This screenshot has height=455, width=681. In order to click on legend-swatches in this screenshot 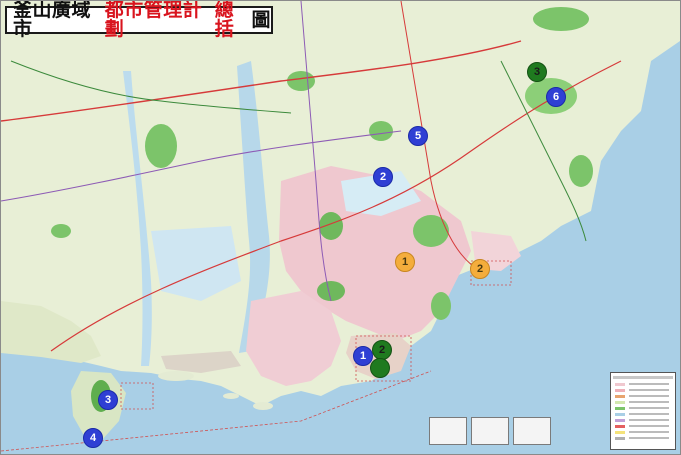, I will do `click(643, 408)`.